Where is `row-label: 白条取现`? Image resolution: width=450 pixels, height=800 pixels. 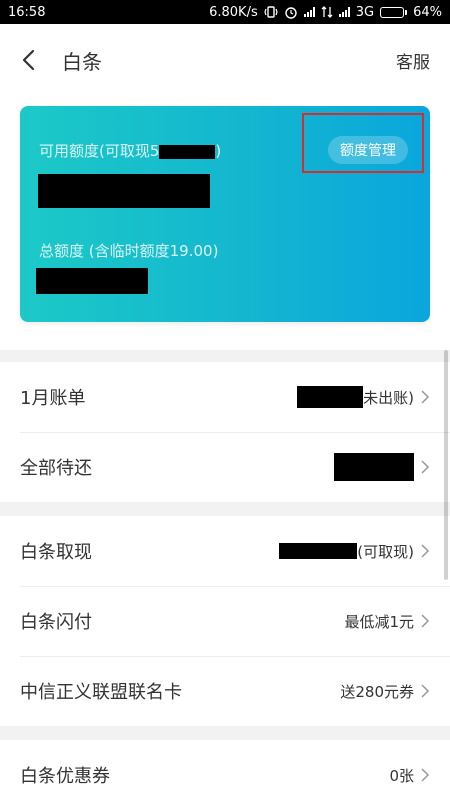
row-label: 白条取现 is located at coordinates (56, 552).